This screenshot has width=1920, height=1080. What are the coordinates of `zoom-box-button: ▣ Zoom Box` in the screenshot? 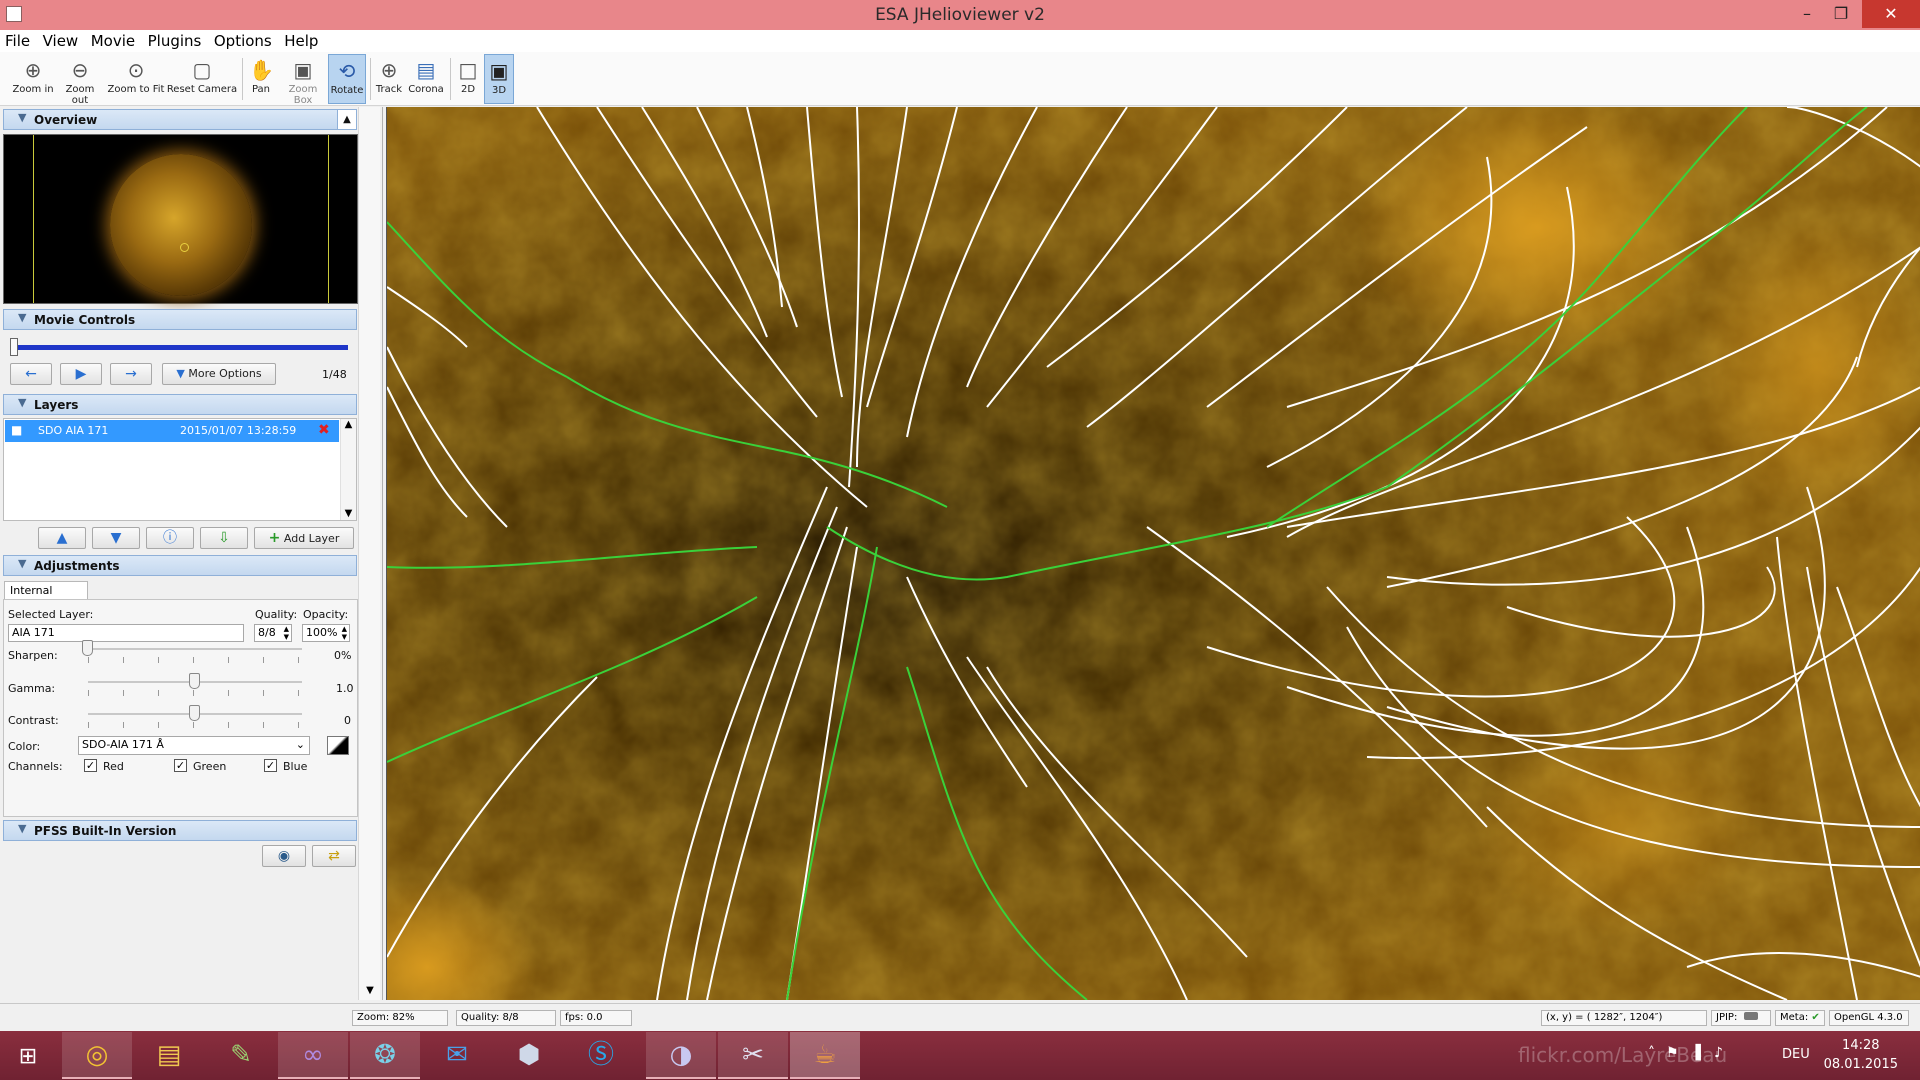 It's located at (303, 80).